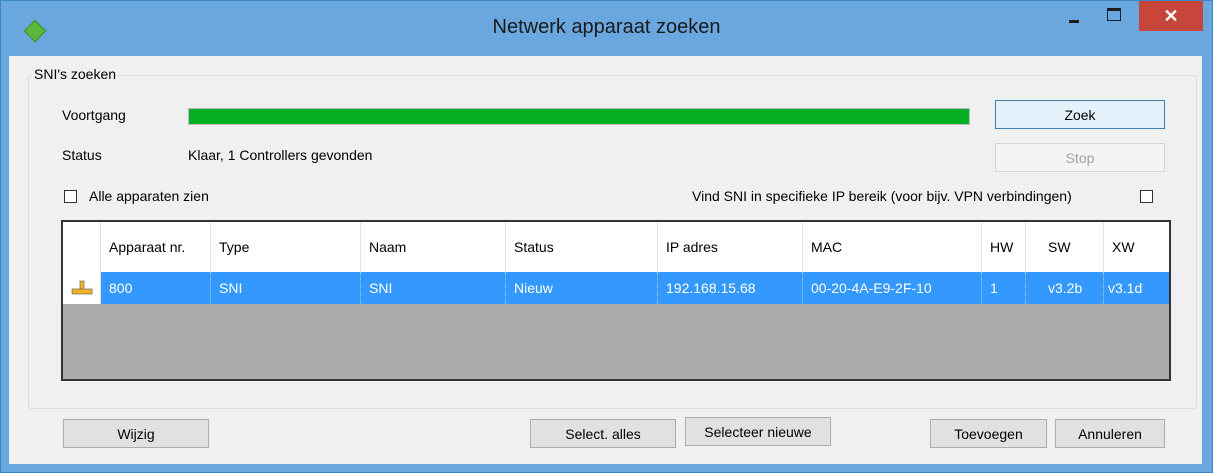  Describe the element at coordinates (1074, 21) in the screenshot. I see `minimize-icon` at that location.